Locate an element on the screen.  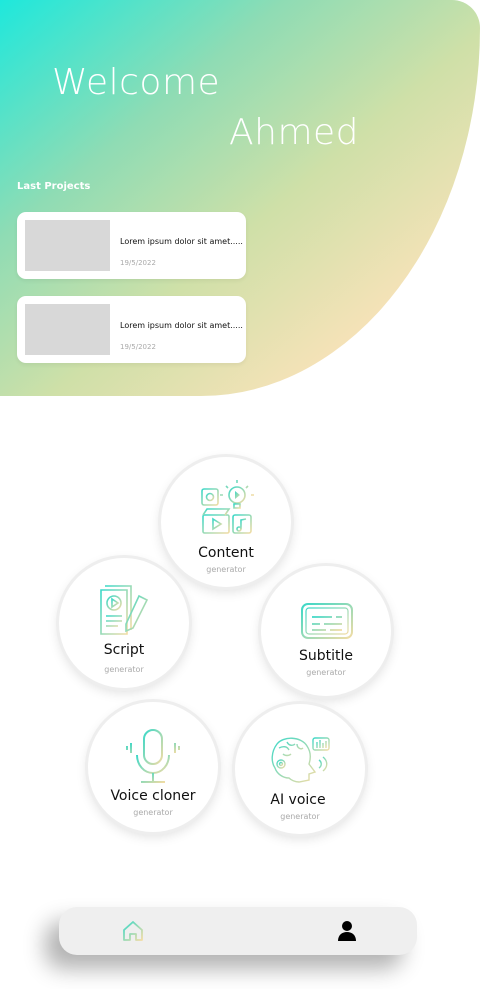
subtitle-label: Subtitle is located at coordinates (326, 656).